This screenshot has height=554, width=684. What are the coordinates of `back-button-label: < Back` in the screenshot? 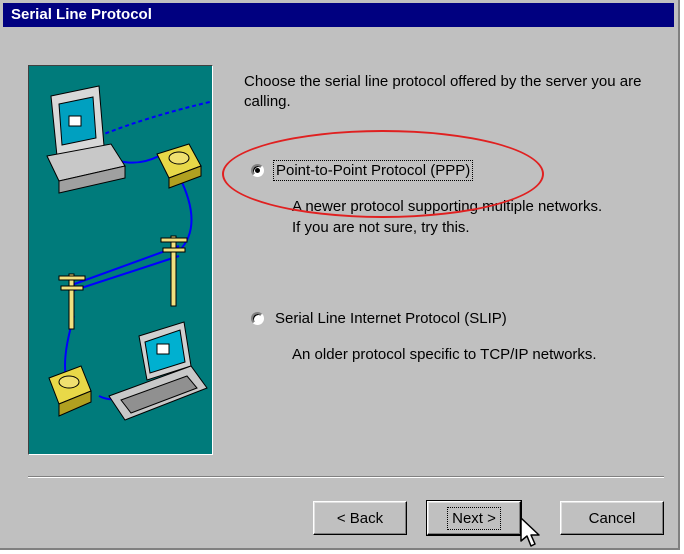 It's located at (360, 518).